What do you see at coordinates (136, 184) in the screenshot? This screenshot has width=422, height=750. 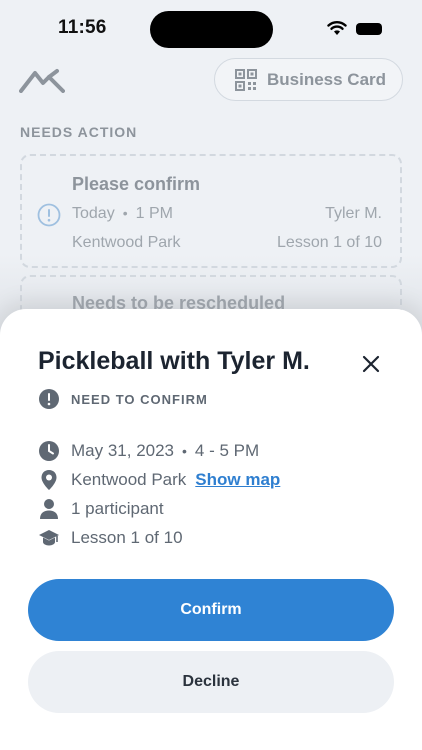 I see `card-title: Please confirm` at bounding box center [136, 184].